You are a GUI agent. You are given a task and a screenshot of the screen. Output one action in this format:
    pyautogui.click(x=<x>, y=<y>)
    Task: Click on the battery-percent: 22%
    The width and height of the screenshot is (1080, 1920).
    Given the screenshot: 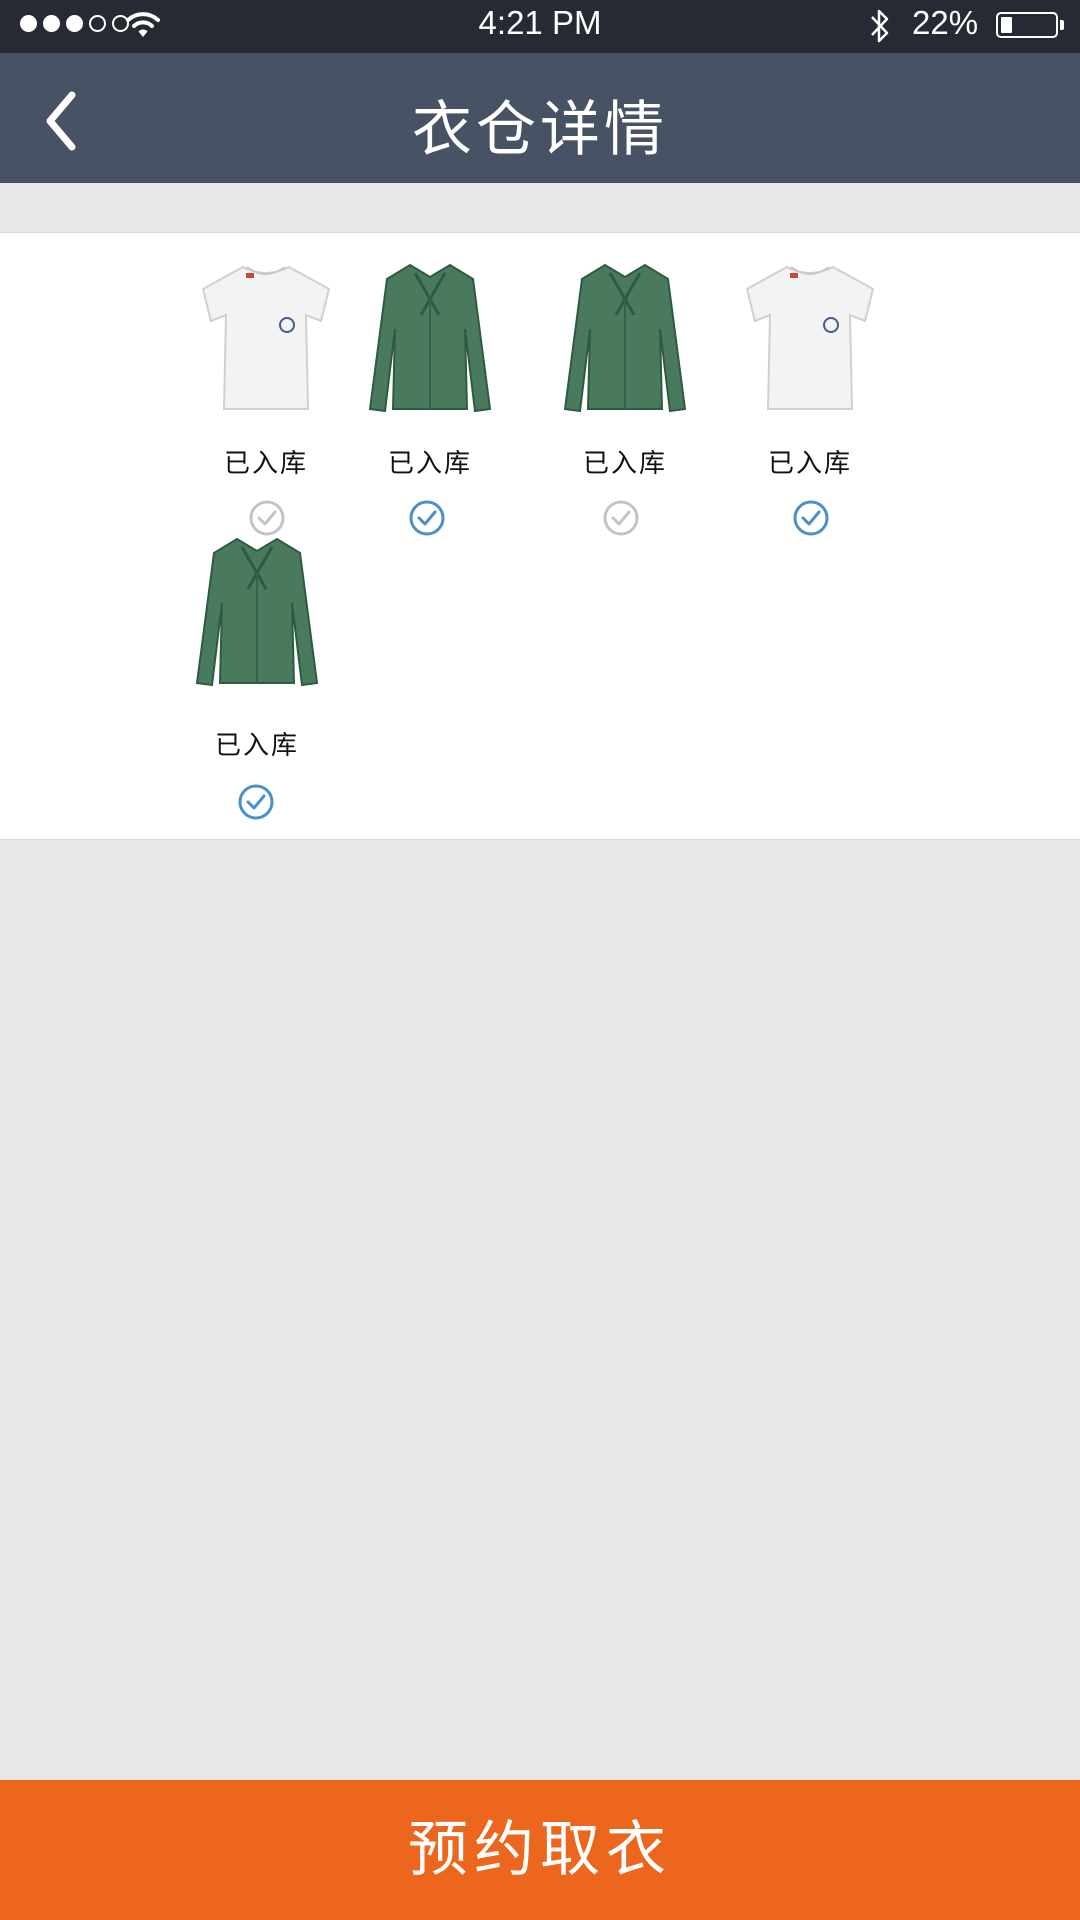 What is the action you would take?
    pyautogui.click(x=945, y=22)
    